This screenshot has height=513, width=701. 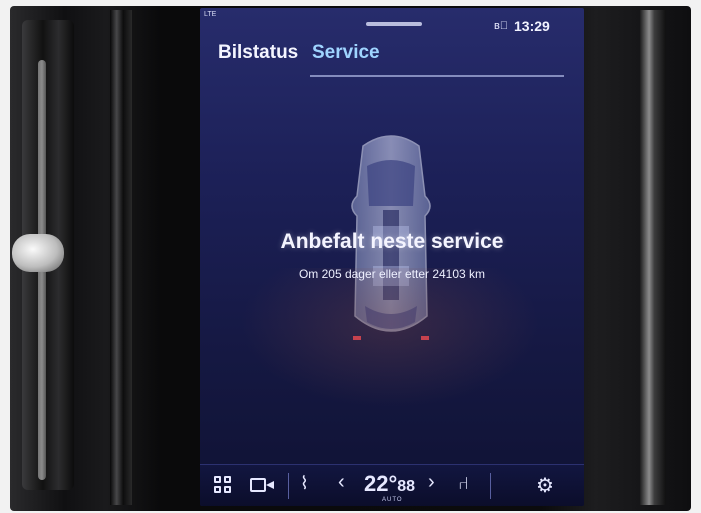 What do you see at coordinates (392, 241) in the screenshot?
I see `service-title: Anbefalt neste service` at bounding box center [392, 241].